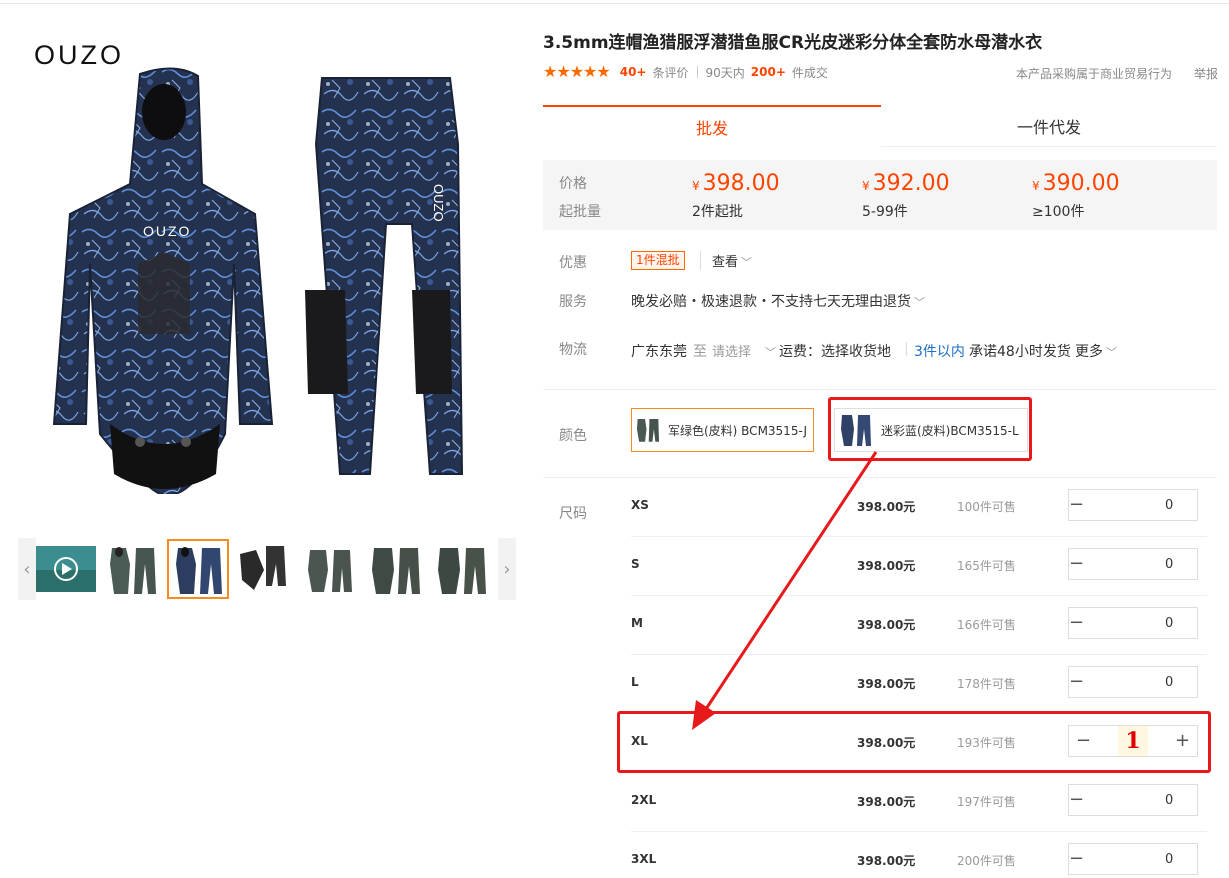  Describe the element at coordinates (1094, 74) in the screenshot. I see `commercial-note: 本产品采购属于商业贸易行为` at that location.